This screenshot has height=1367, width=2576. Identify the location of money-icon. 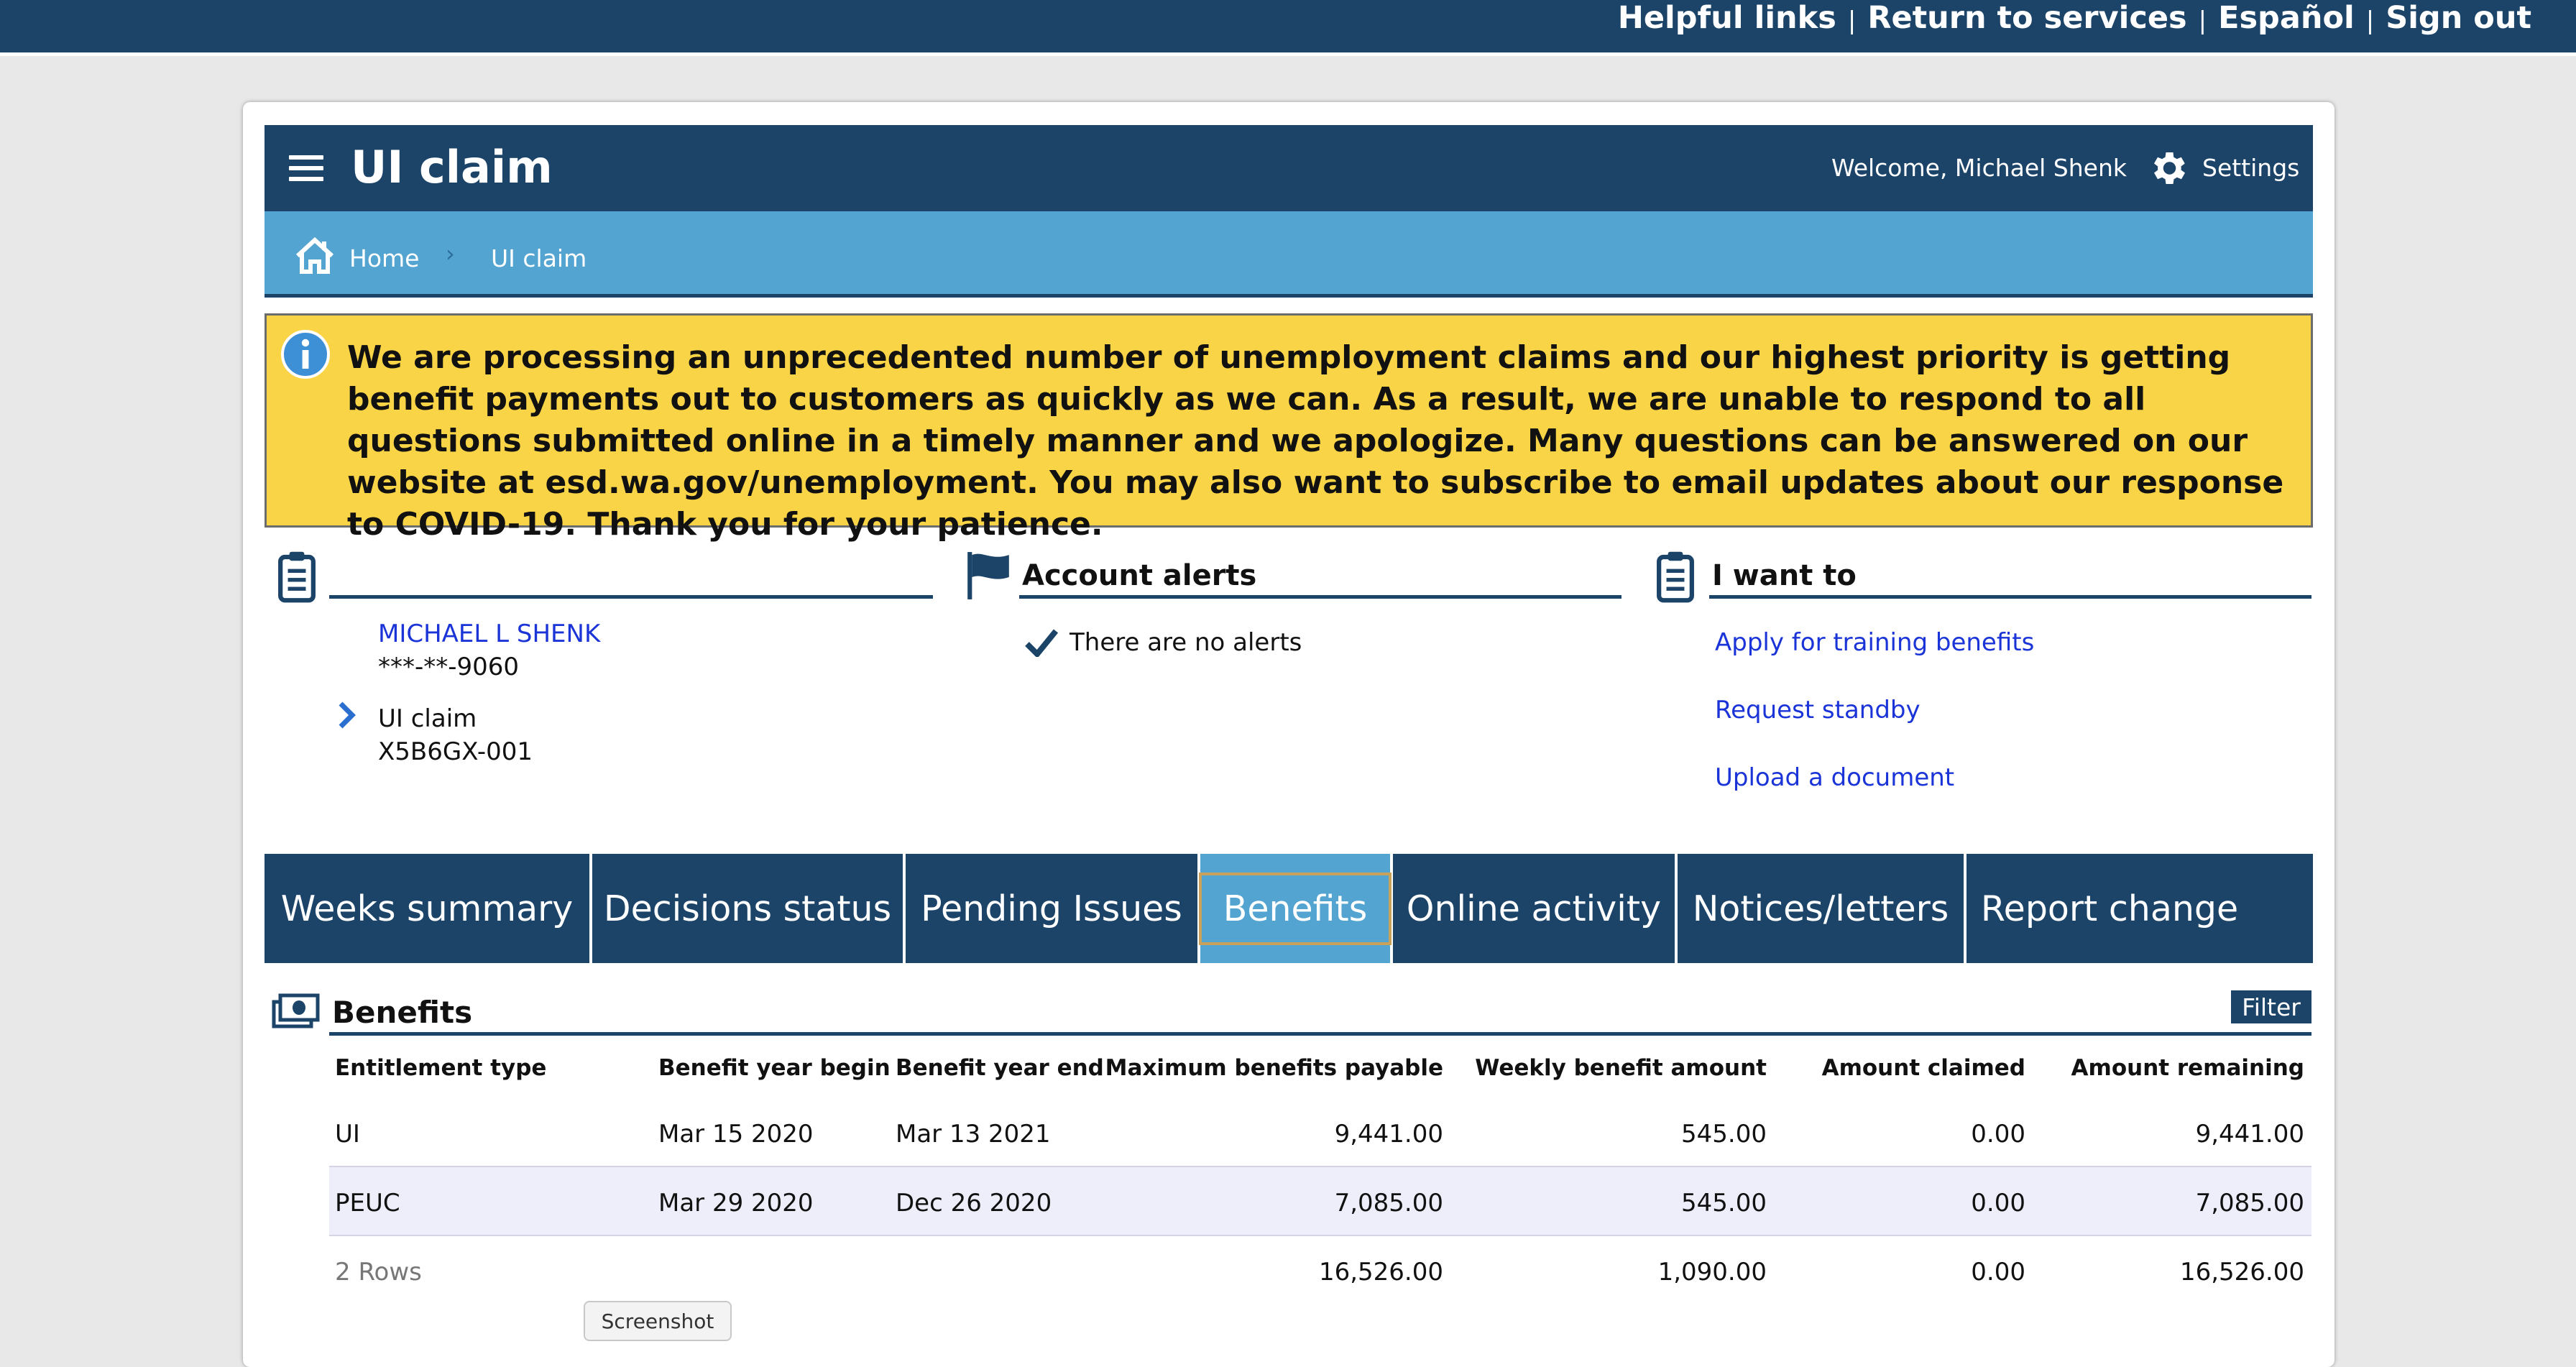
(296, 1010).